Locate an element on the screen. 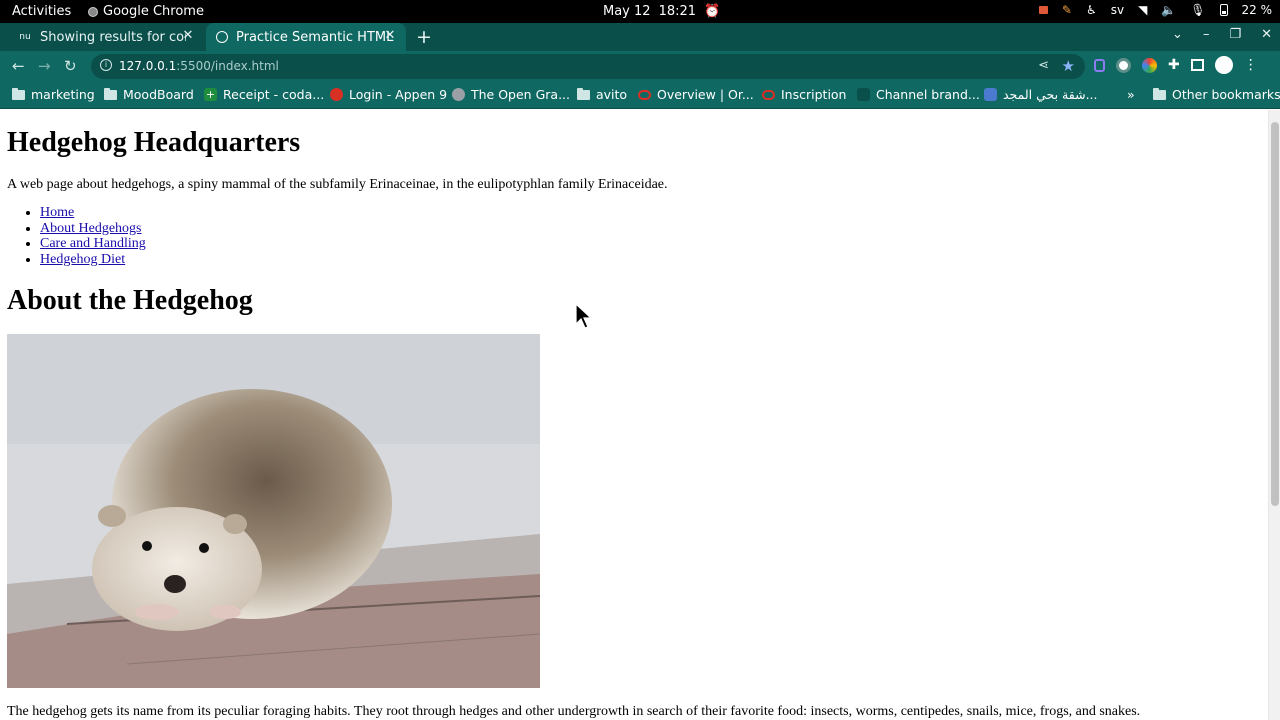 Image resolution: width=1280 pixels, height=720 pixels. extension-bracket-icon is located at coordinates (1099, 65).